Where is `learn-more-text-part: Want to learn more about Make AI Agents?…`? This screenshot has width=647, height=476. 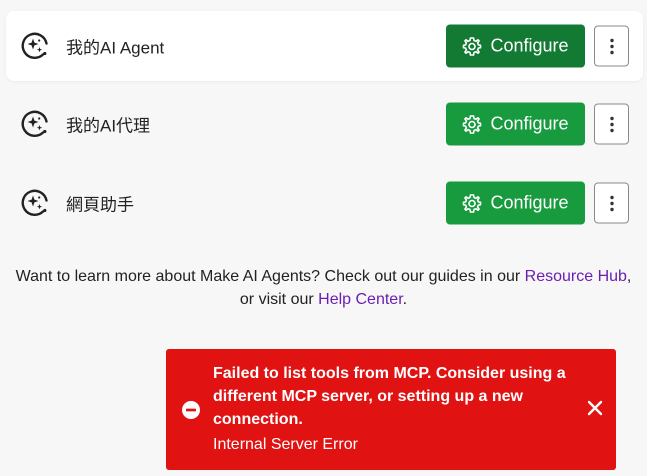 learn-more-text-part: Want to learn more about Make AI Agents?… is located at coordinates (270, 276).